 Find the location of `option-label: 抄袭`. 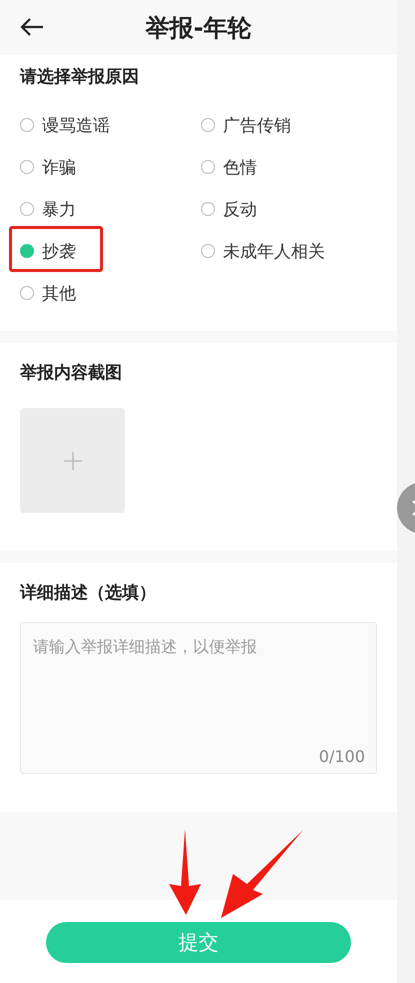

option-label: 抄袭 is located at coordinates (59, 251).